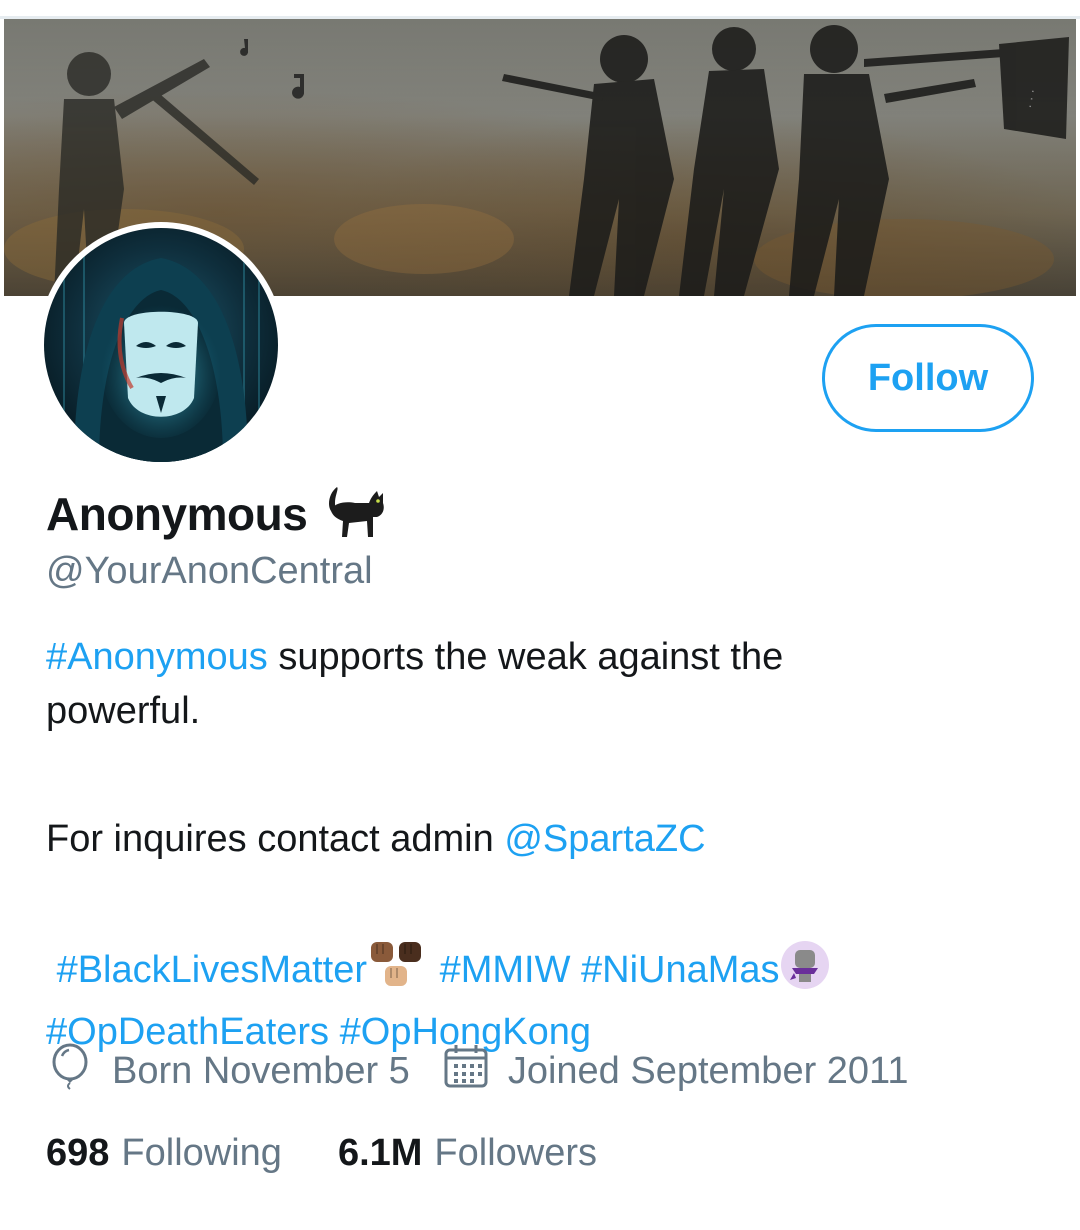 The image size is (1080, 1230). Describe the element at coordinates (680, 970) in the screenshot. I see `hashtag-niunamas: #NiUnaMas` at that location.